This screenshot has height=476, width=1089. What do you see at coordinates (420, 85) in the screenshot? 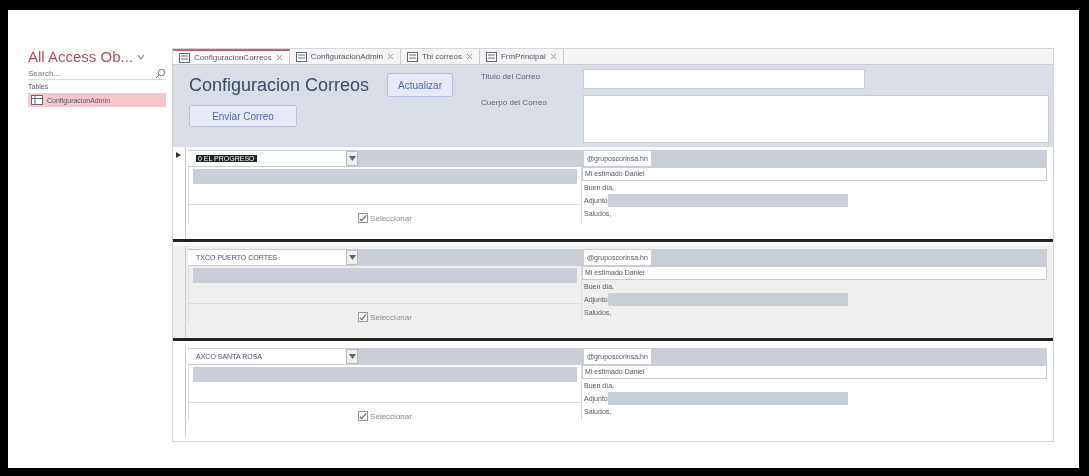
I see `refresh-button: Actualizar` at bounding box center [420, 85].